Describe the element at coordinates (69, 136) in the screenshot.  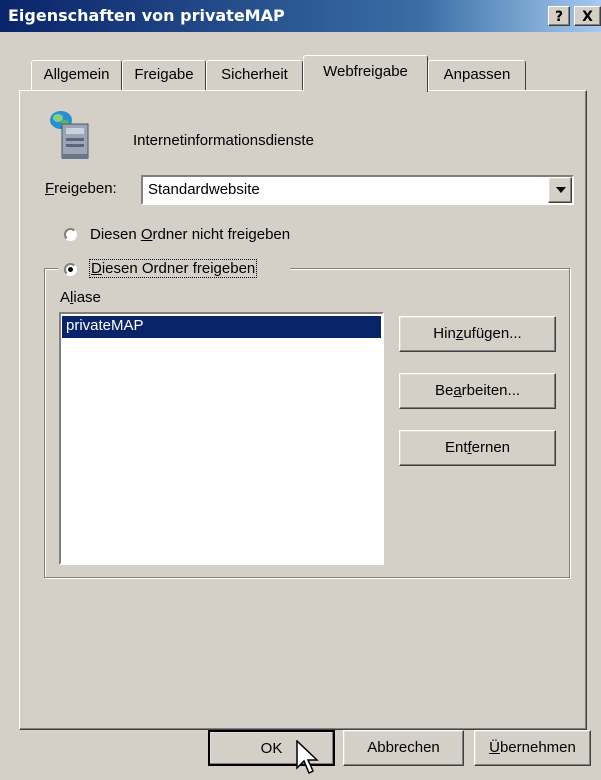
I see `server-icon` at that location.